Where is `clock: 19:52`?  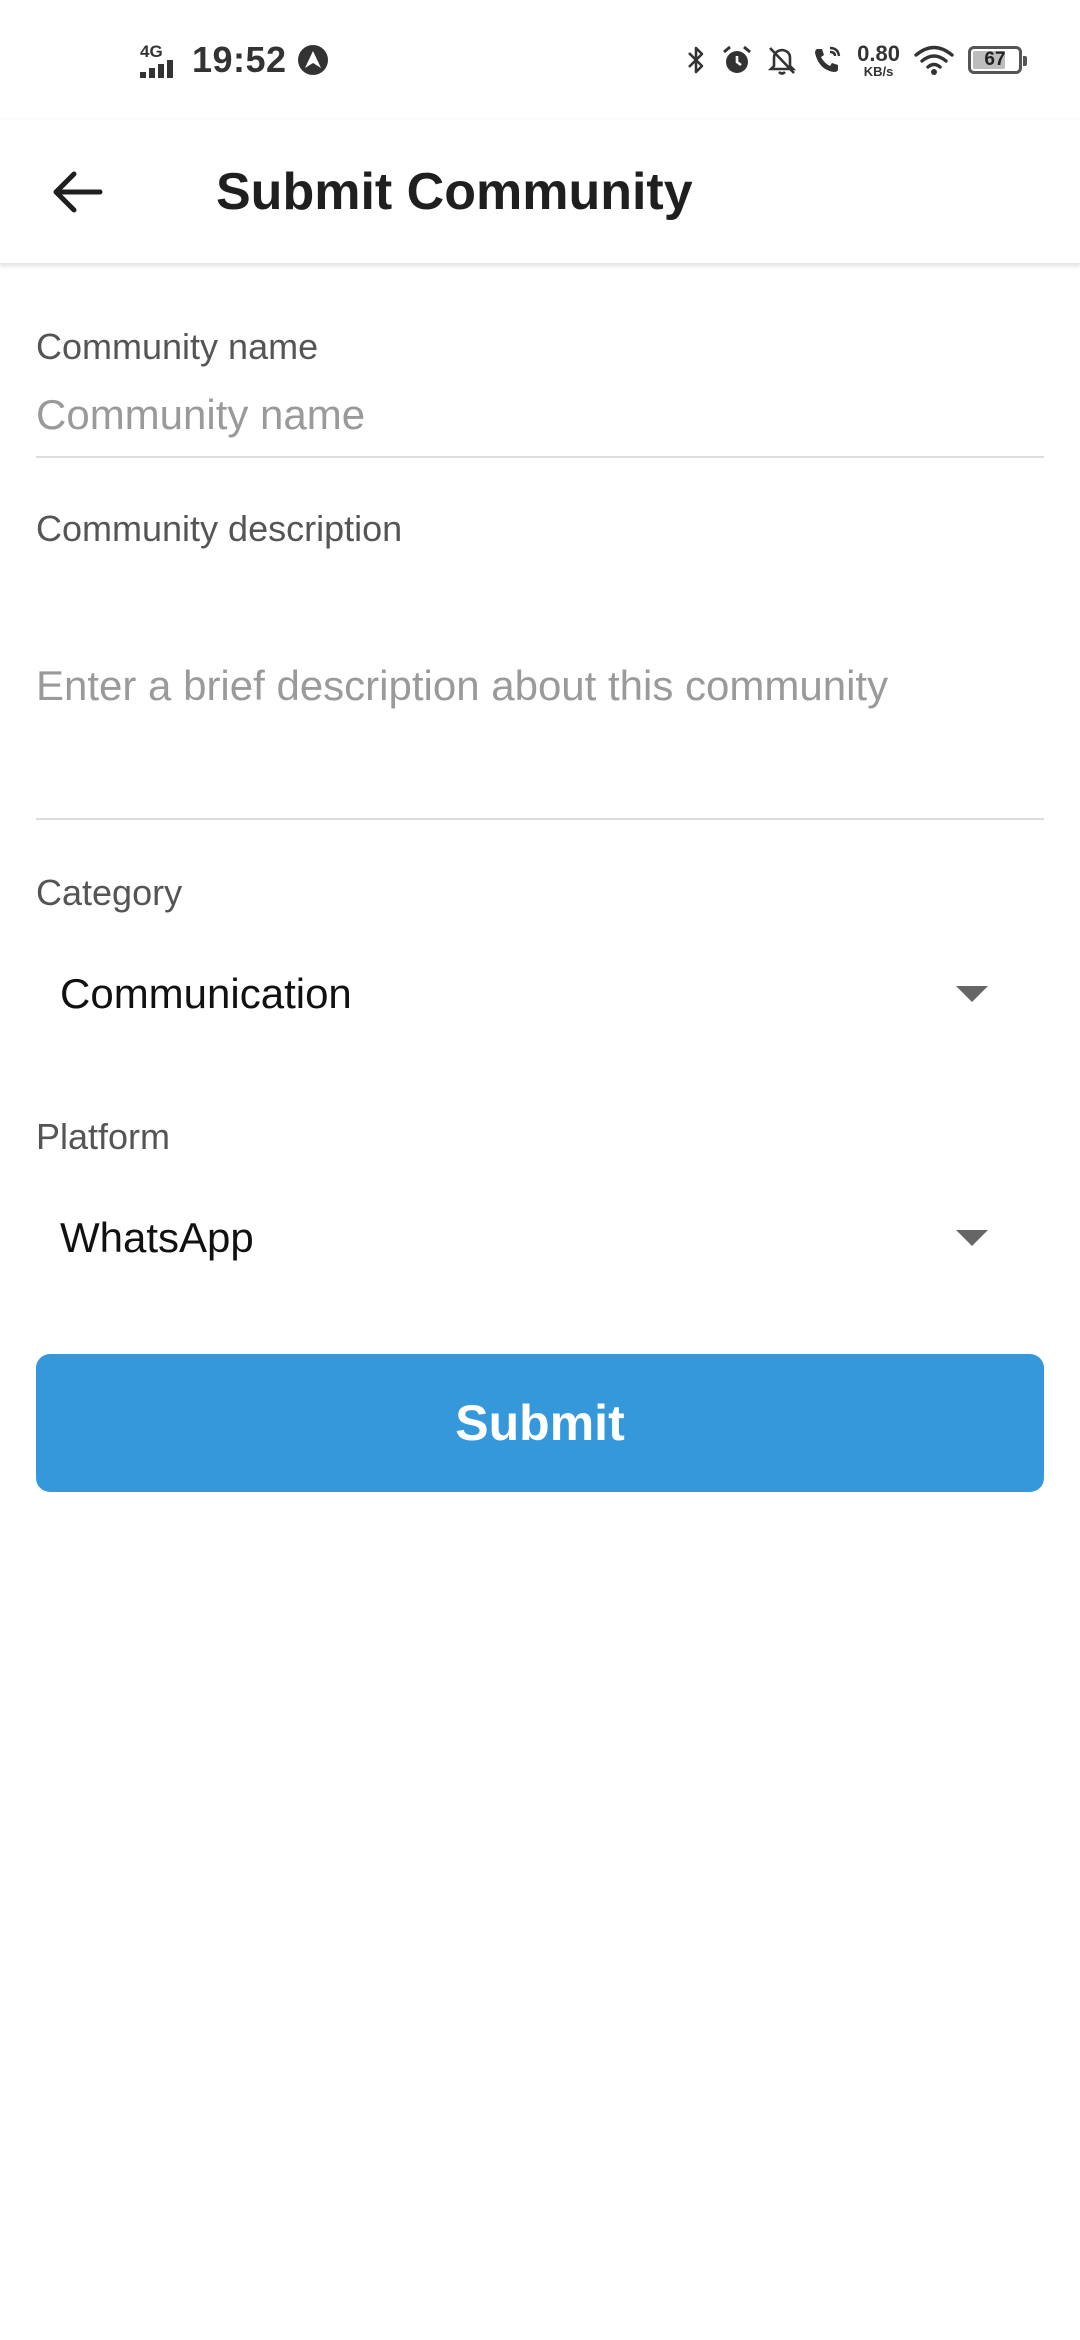 clock: 19:52 is located at coordinates (239, 59).